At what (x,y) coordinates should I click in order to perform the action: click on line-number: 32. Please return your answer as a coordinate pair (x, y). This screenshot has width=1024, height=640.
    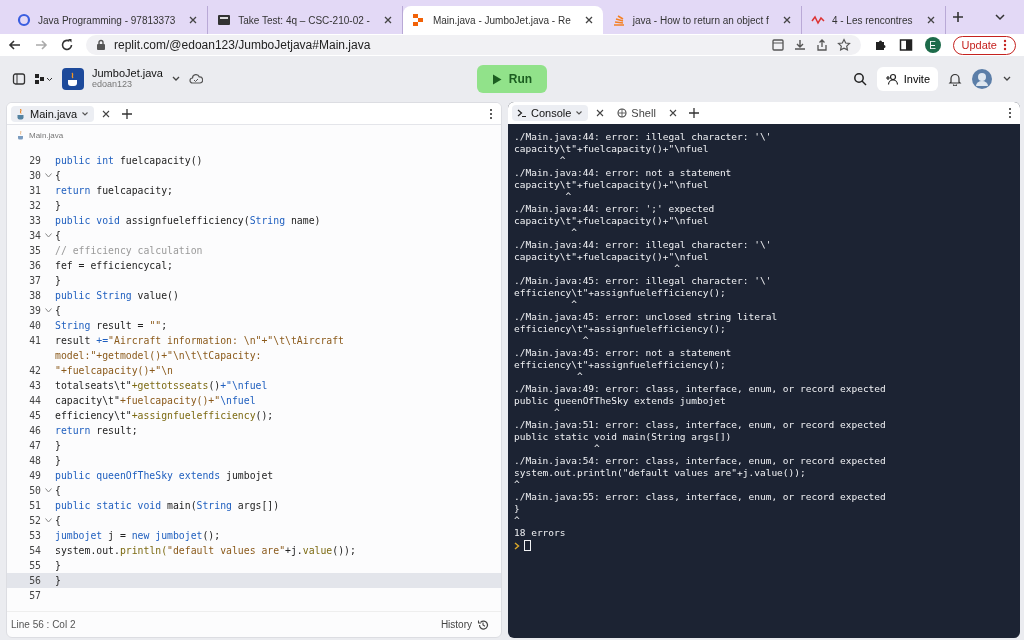
    Looking at the image, I should click on (35, 206).